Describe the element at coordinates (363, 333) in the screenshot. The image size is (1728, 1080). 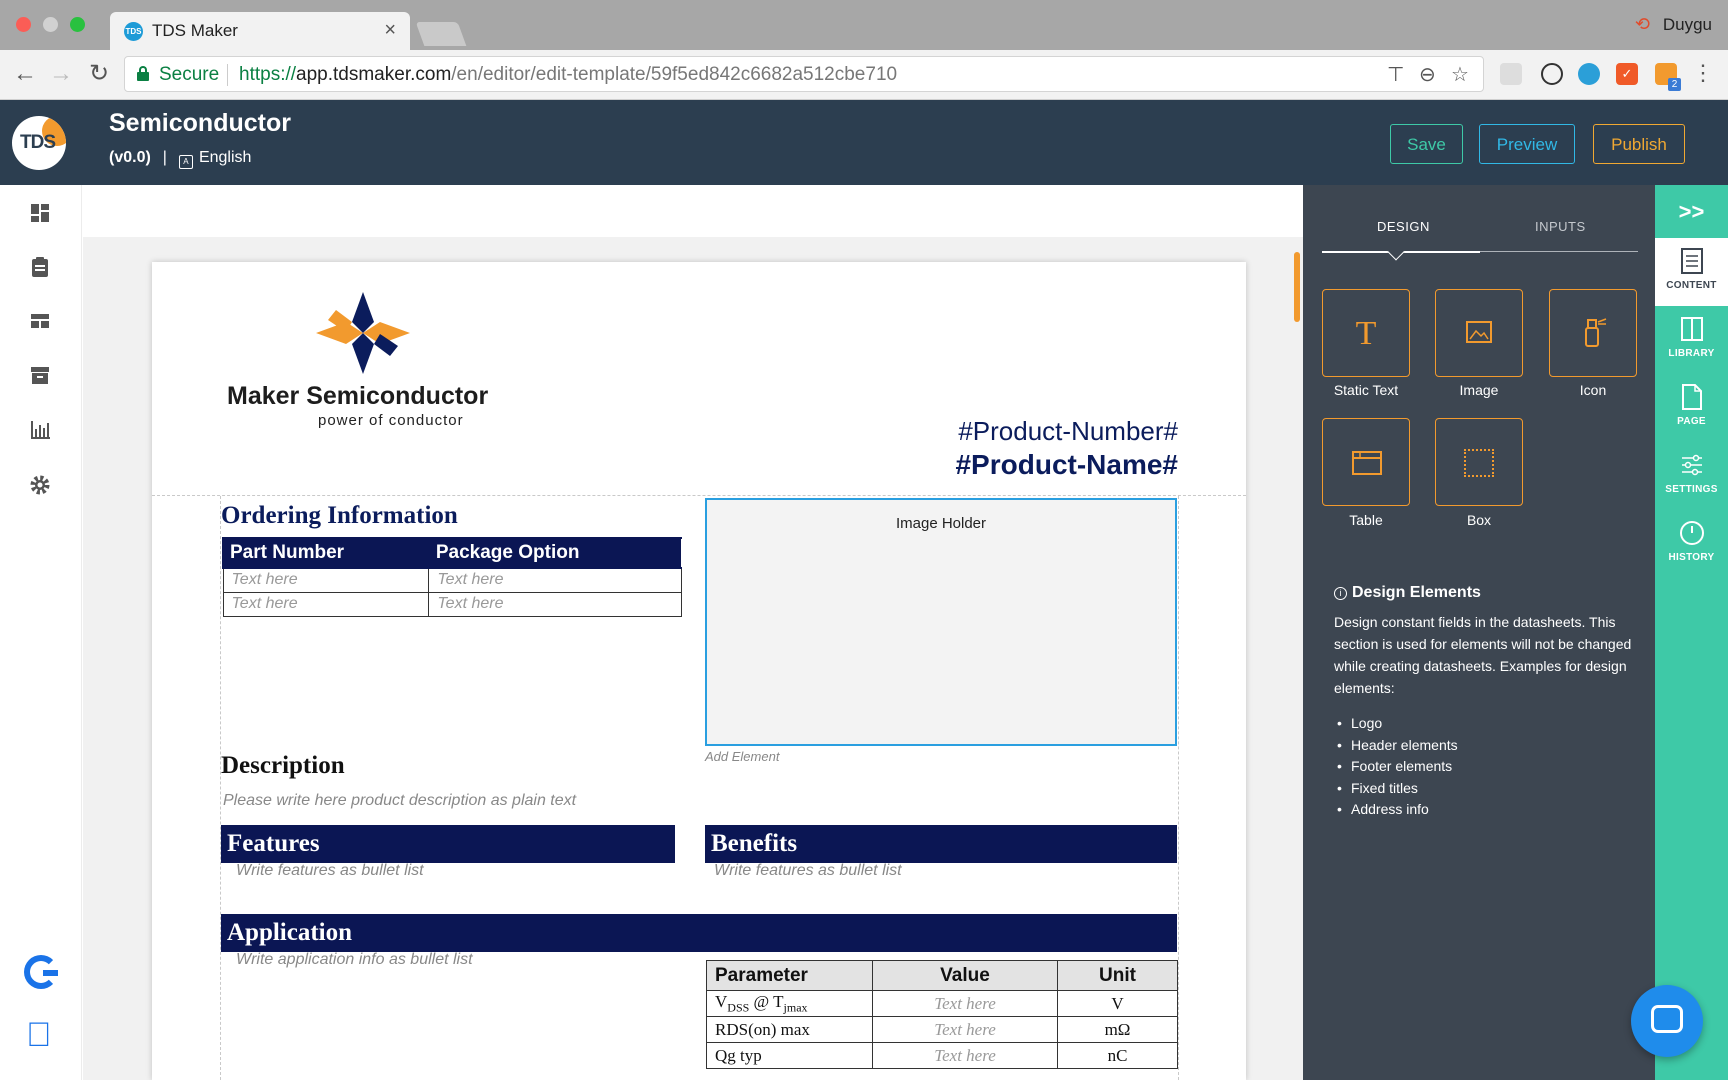
I see `company-logo-icon` at that location.